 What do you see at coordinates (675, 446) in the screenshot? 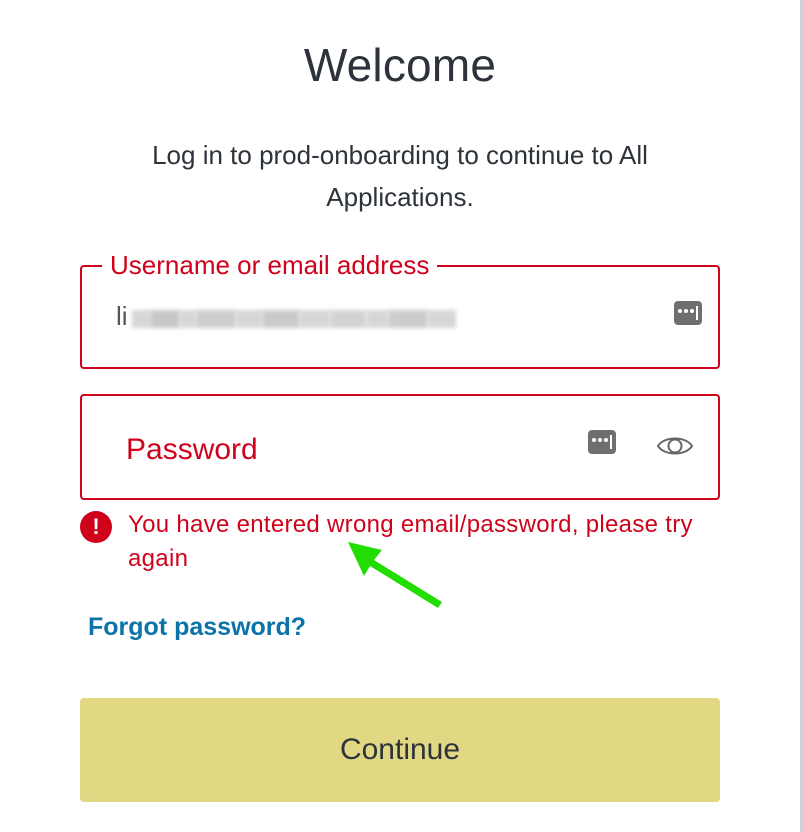
I see `eye-icon` at bounding box center [675, 446].